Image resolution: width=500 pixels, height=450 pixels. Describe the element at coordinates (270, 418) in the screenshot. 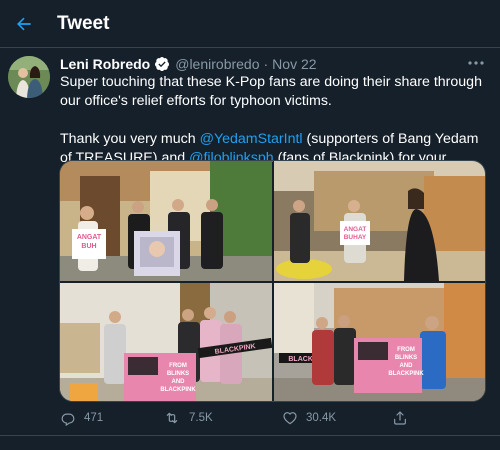

I see `tweet-actions: 471 7.5K 30.4K` at that location.